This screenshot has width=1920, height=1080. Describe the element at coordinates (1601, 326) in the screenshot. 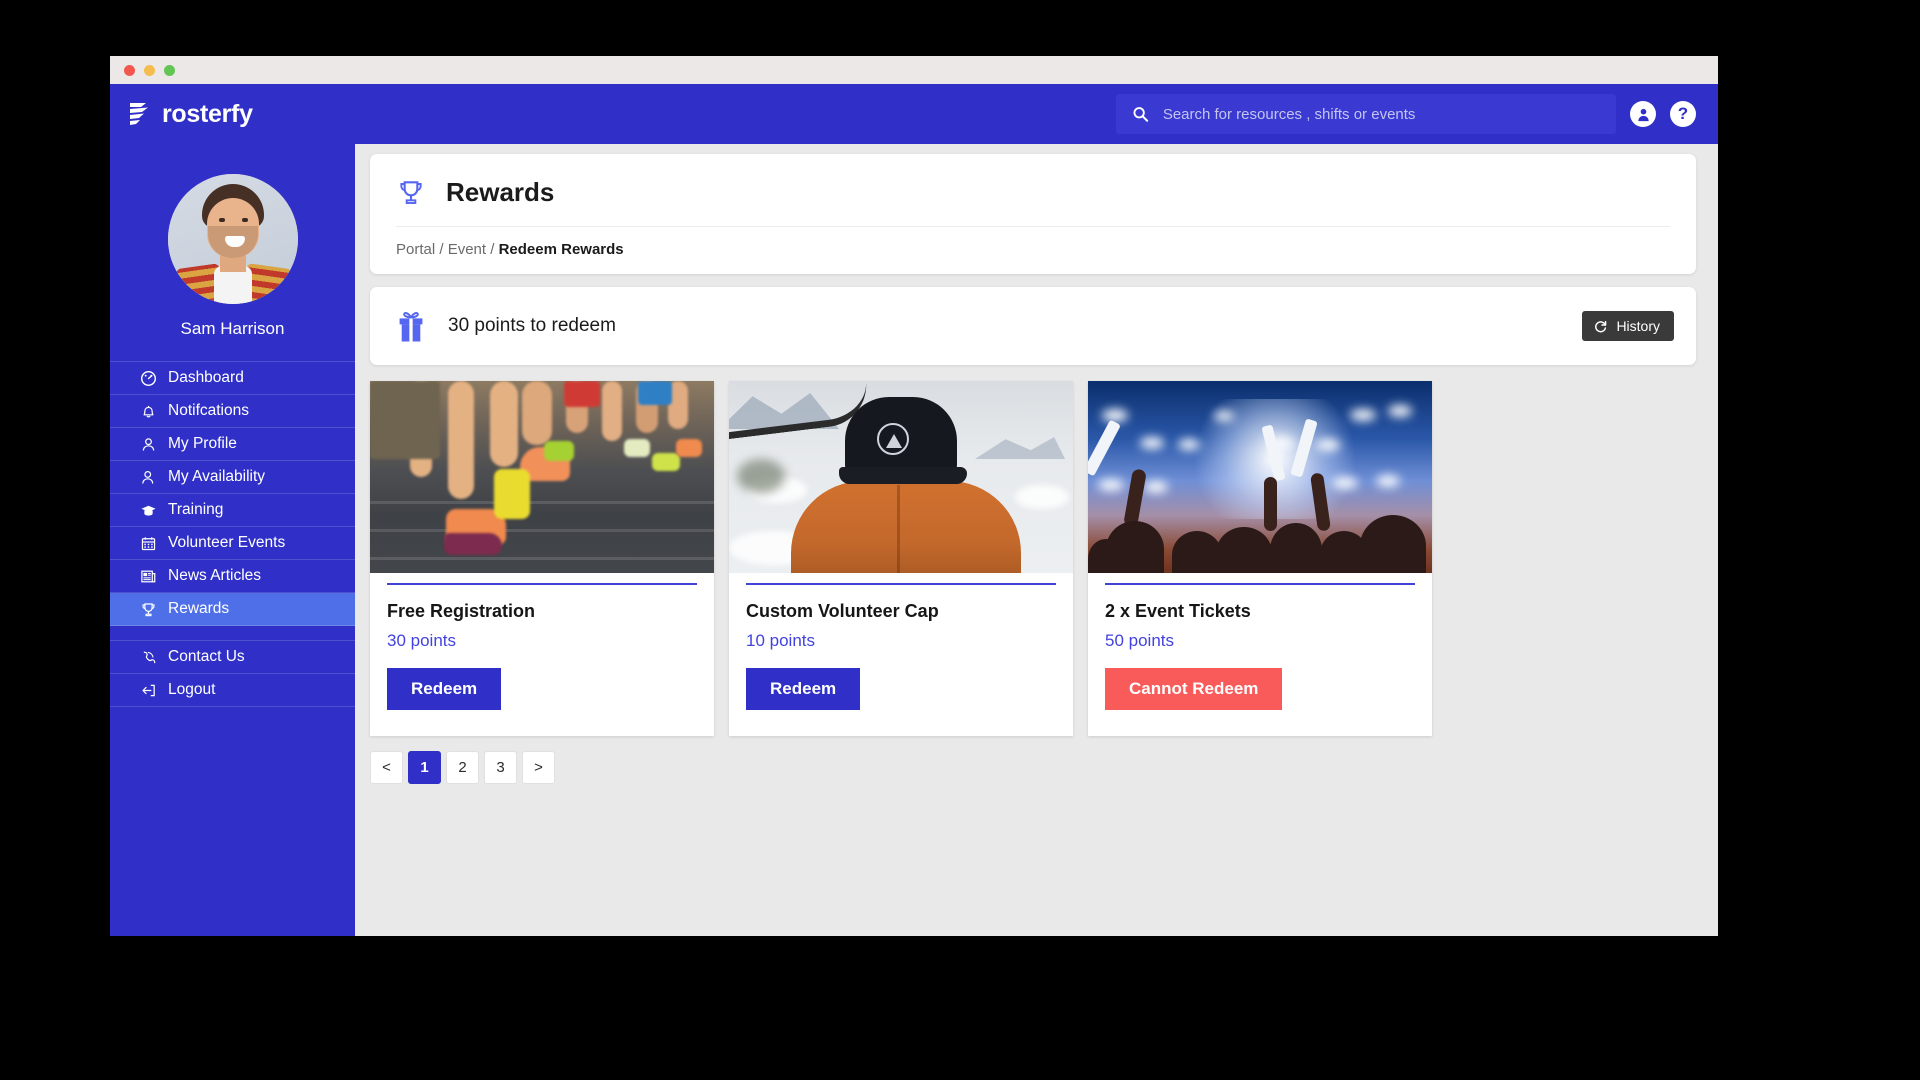

I see `refresh-icon` at that location.